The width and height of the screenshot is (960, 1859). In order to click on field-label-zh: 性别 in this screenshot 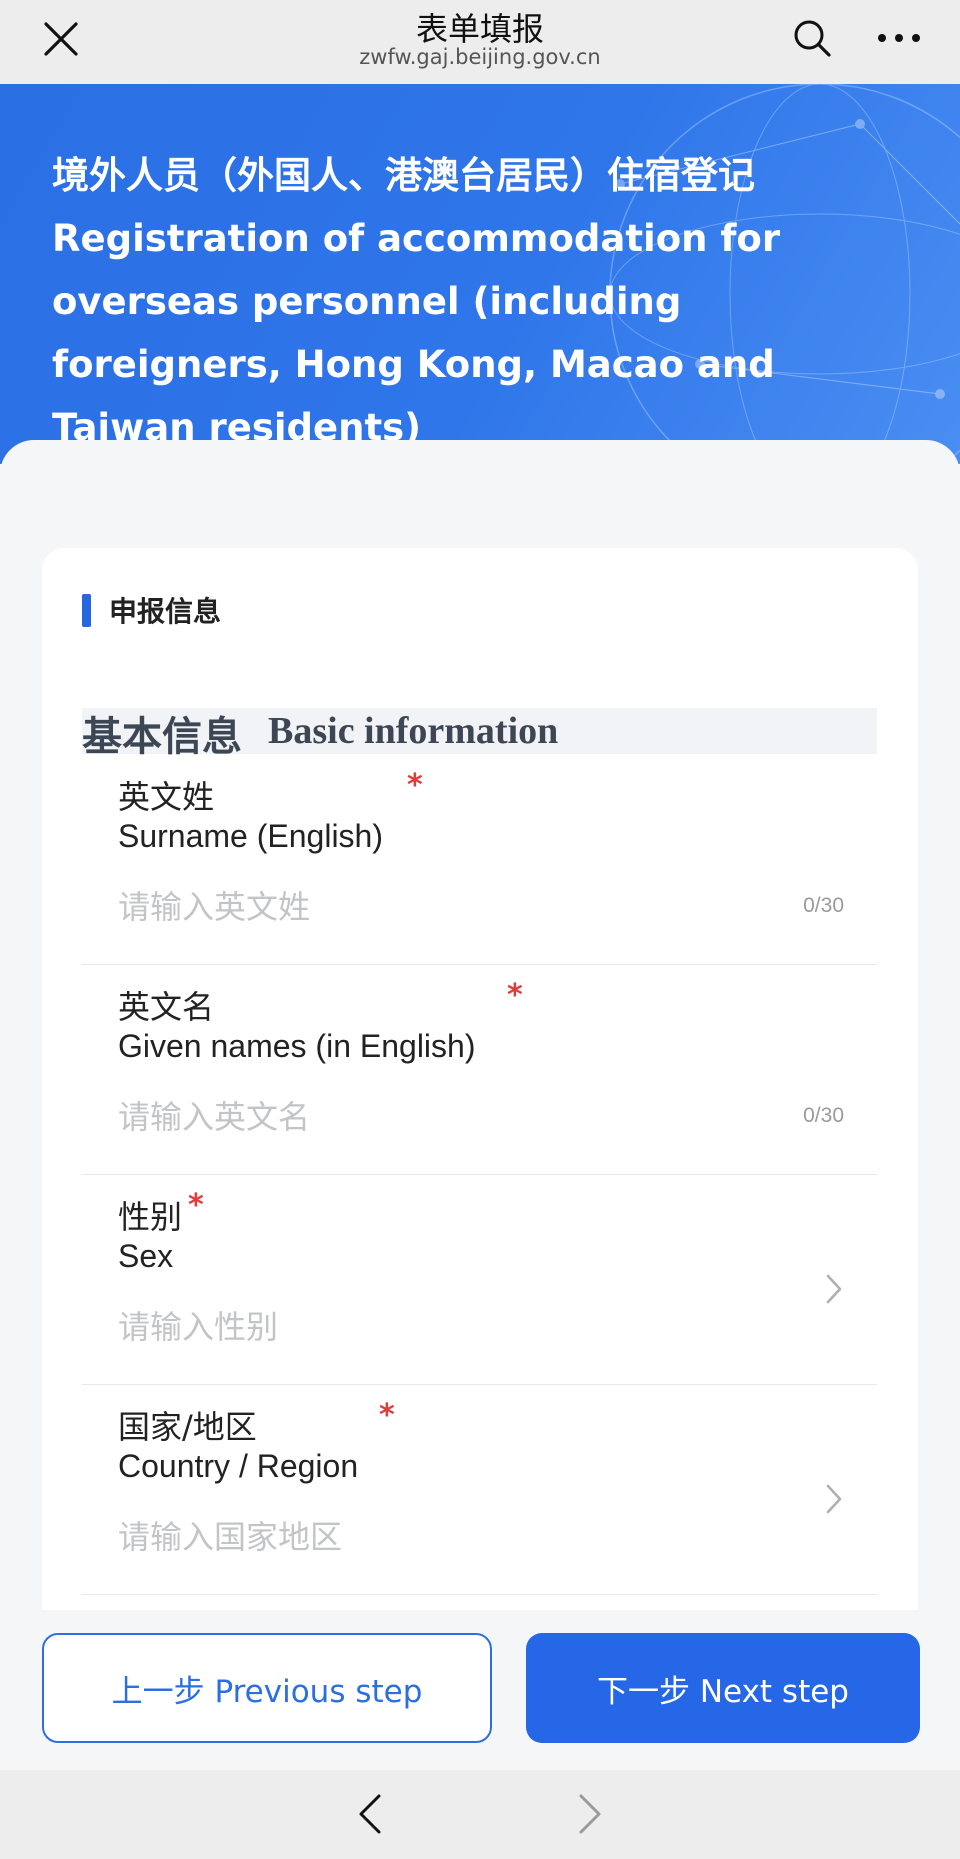, I will do `click(150, 1217)`.